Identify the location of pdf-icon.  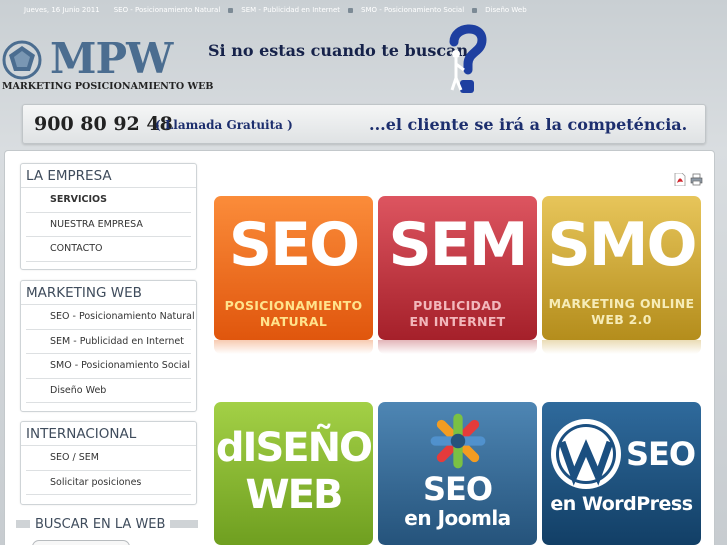
(680, 179).